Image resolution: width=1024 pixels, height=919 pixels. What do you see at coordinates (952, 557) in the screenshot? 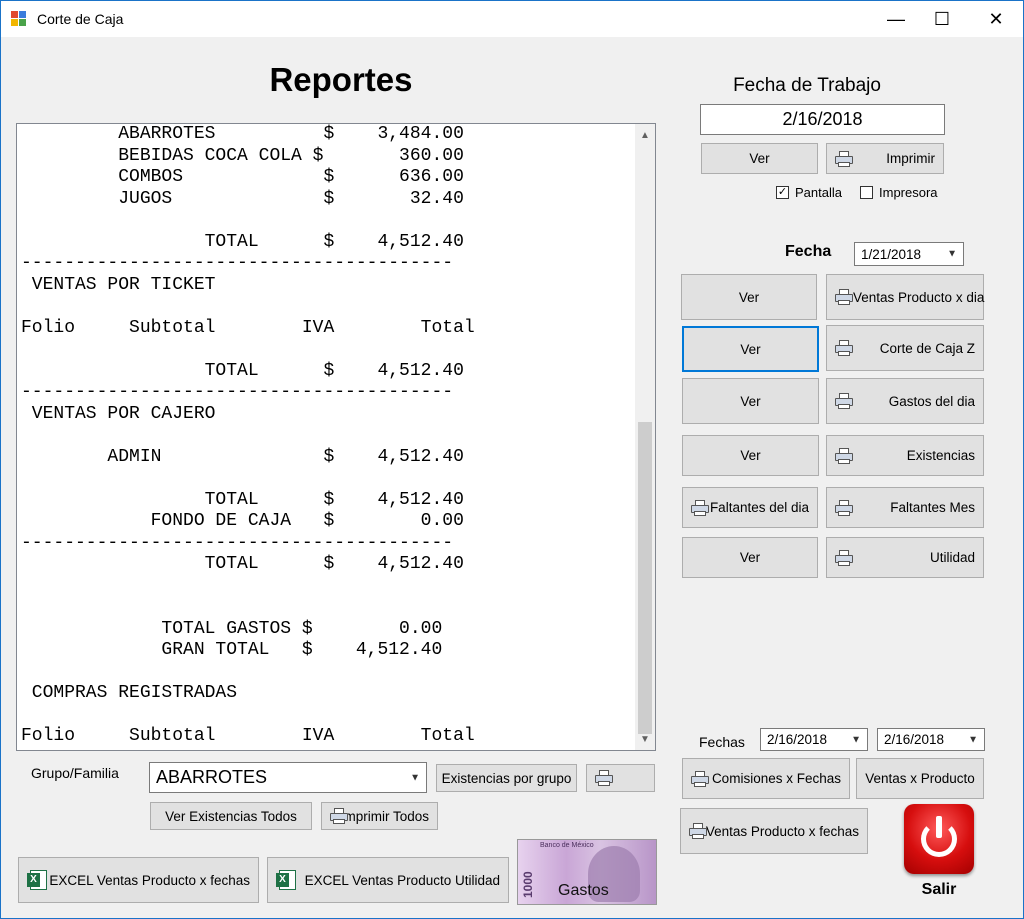
I see `button-label: Utilidad` at bounding box center [952, 557].